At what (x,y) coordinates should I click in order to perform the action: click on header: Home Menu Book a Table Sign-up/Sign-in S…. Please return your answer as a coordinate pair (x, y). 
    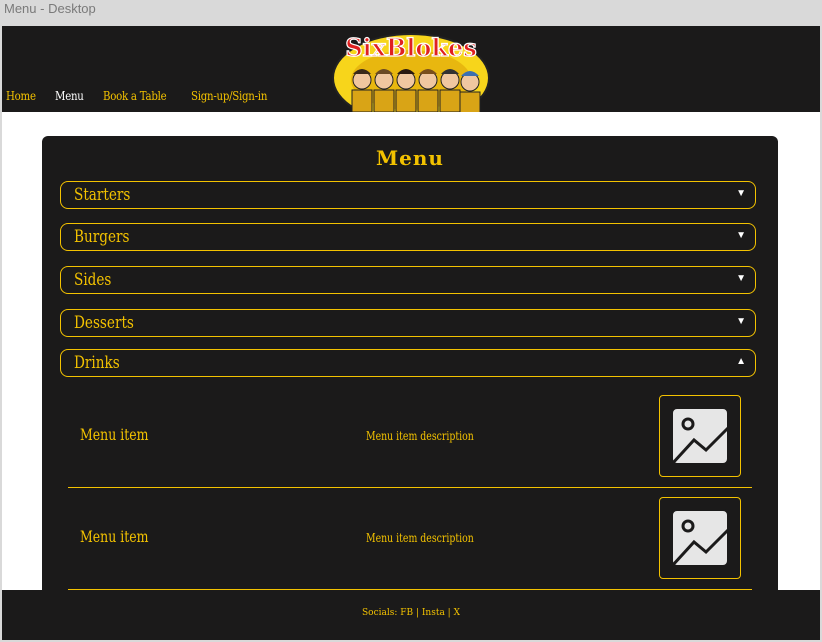
    Looking at the image, I should click on (411, 69).